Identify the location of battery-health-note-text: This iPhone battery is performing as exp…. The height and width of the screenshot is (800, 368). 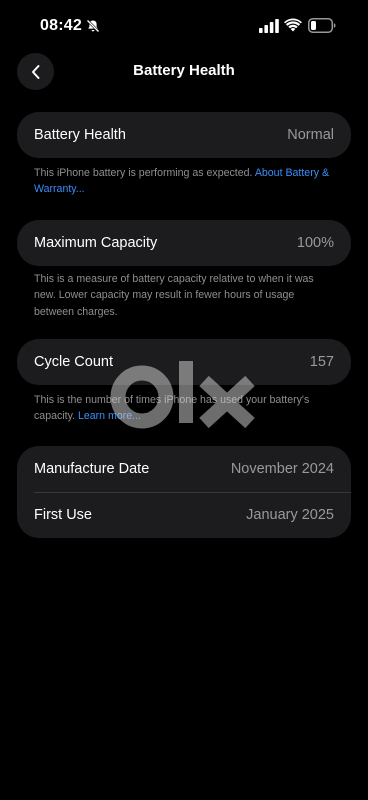
(143, 173).